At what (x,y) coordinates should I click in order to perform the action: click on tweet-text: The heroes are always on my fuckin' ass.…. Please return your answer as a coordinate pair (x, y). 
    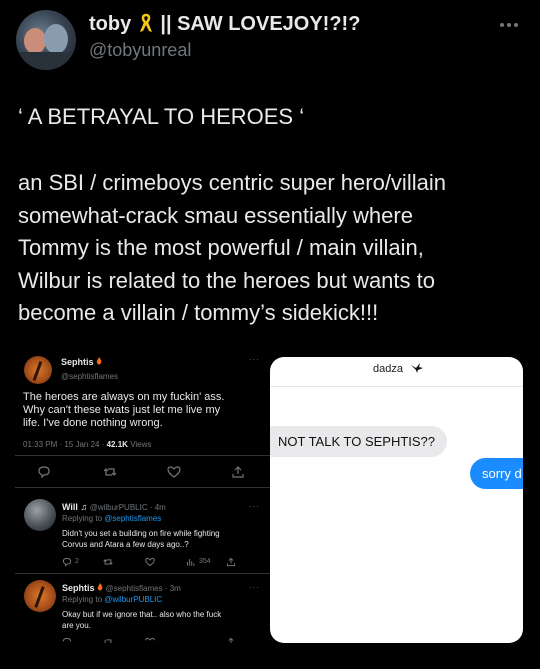
    Looking at the image, I should click on (124, 410).